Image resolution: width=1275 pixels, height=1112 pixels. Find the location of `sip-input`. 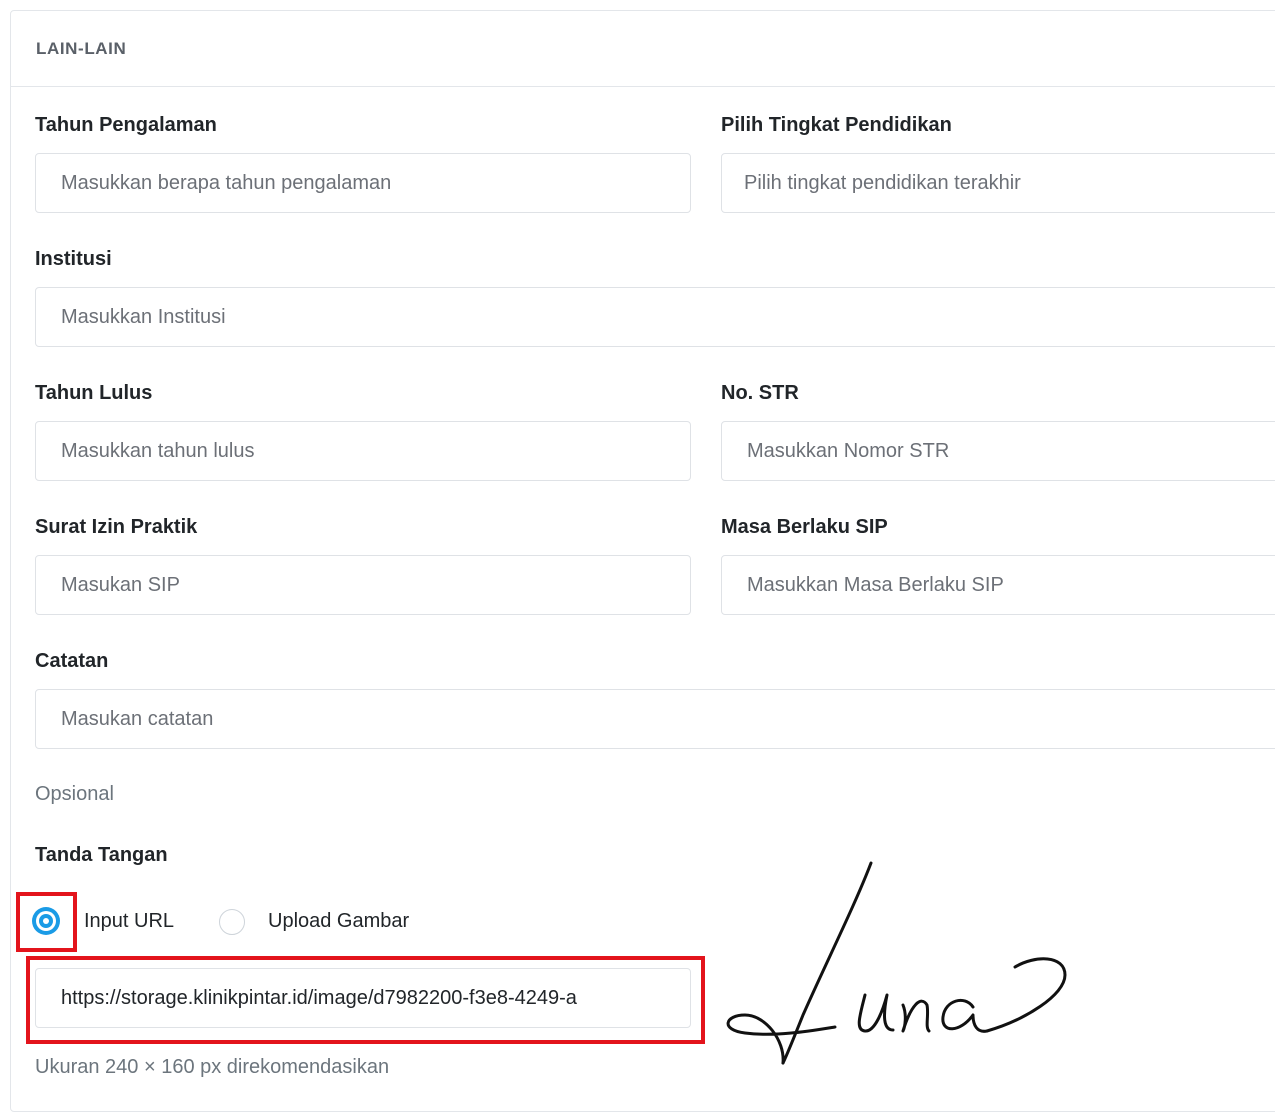

sip-input is located at coordinates (363, 585).